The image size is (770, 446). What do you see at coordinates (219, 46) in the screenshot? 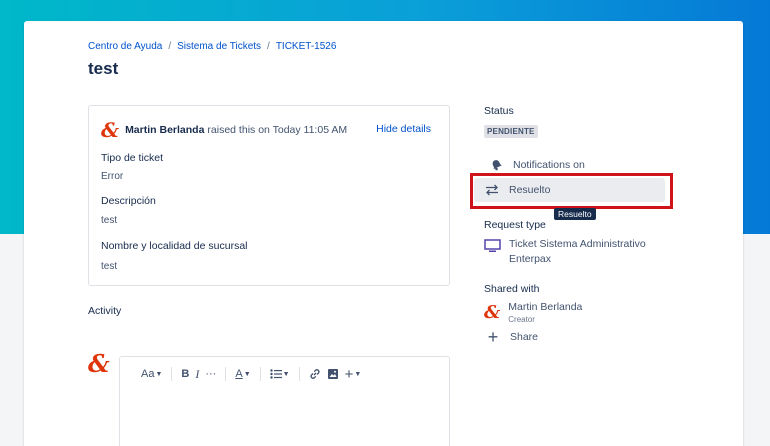
I see `breadcrumb-ticket-system: Sistema de Tickets` at bounding box center [219, 46].